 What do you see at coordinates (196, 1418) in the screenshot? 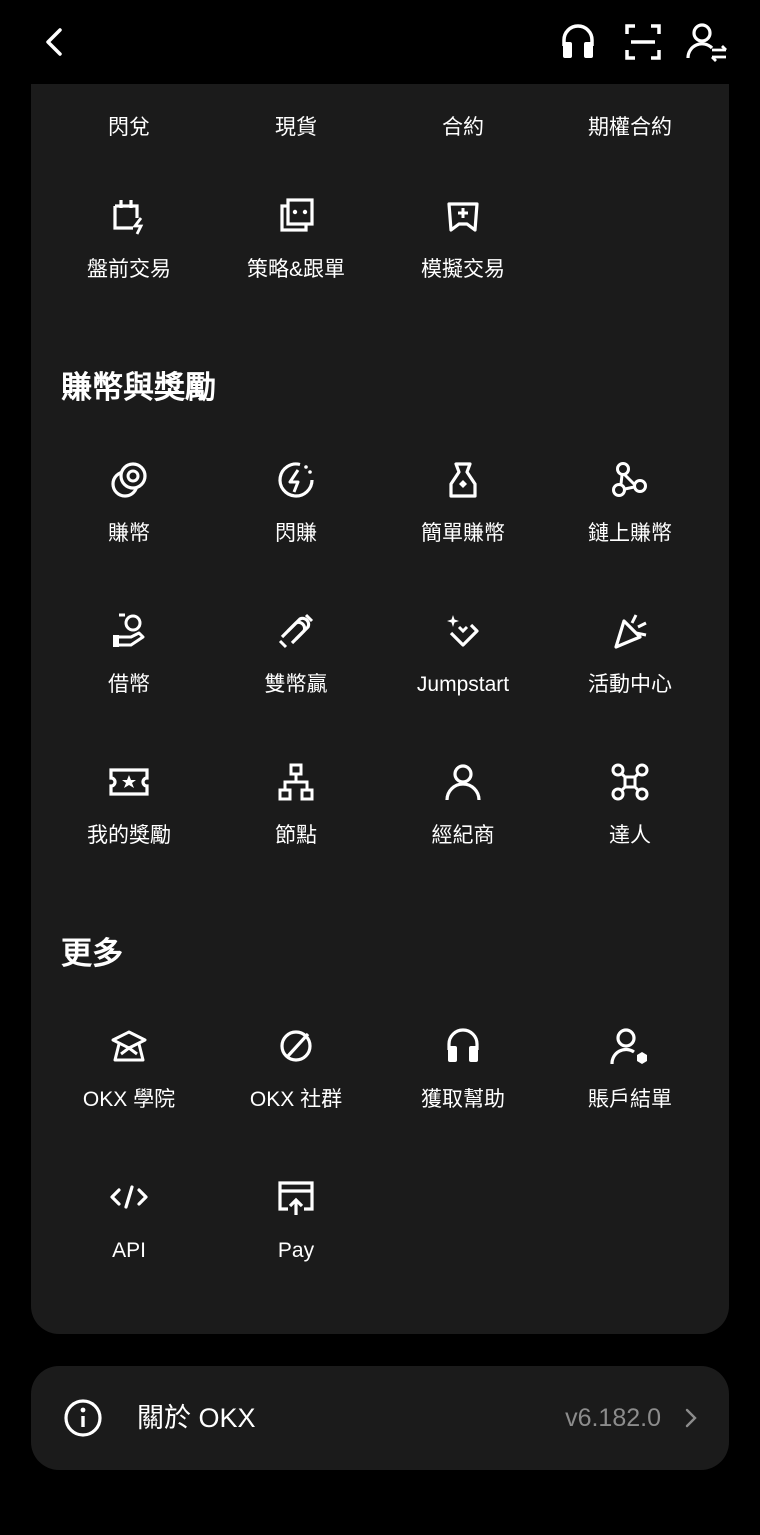
I see `about-title: 關於 OKX` at bounding box center [196, 1418].